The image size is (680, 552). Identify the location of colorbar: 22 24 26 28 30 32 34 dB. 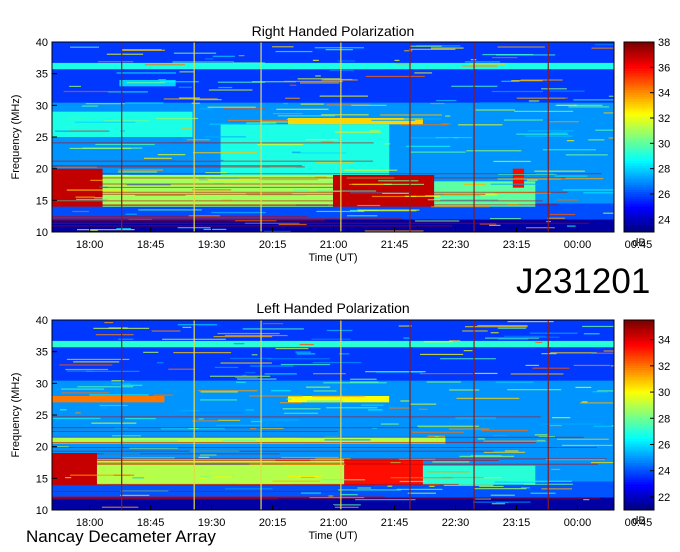
(646, 423).